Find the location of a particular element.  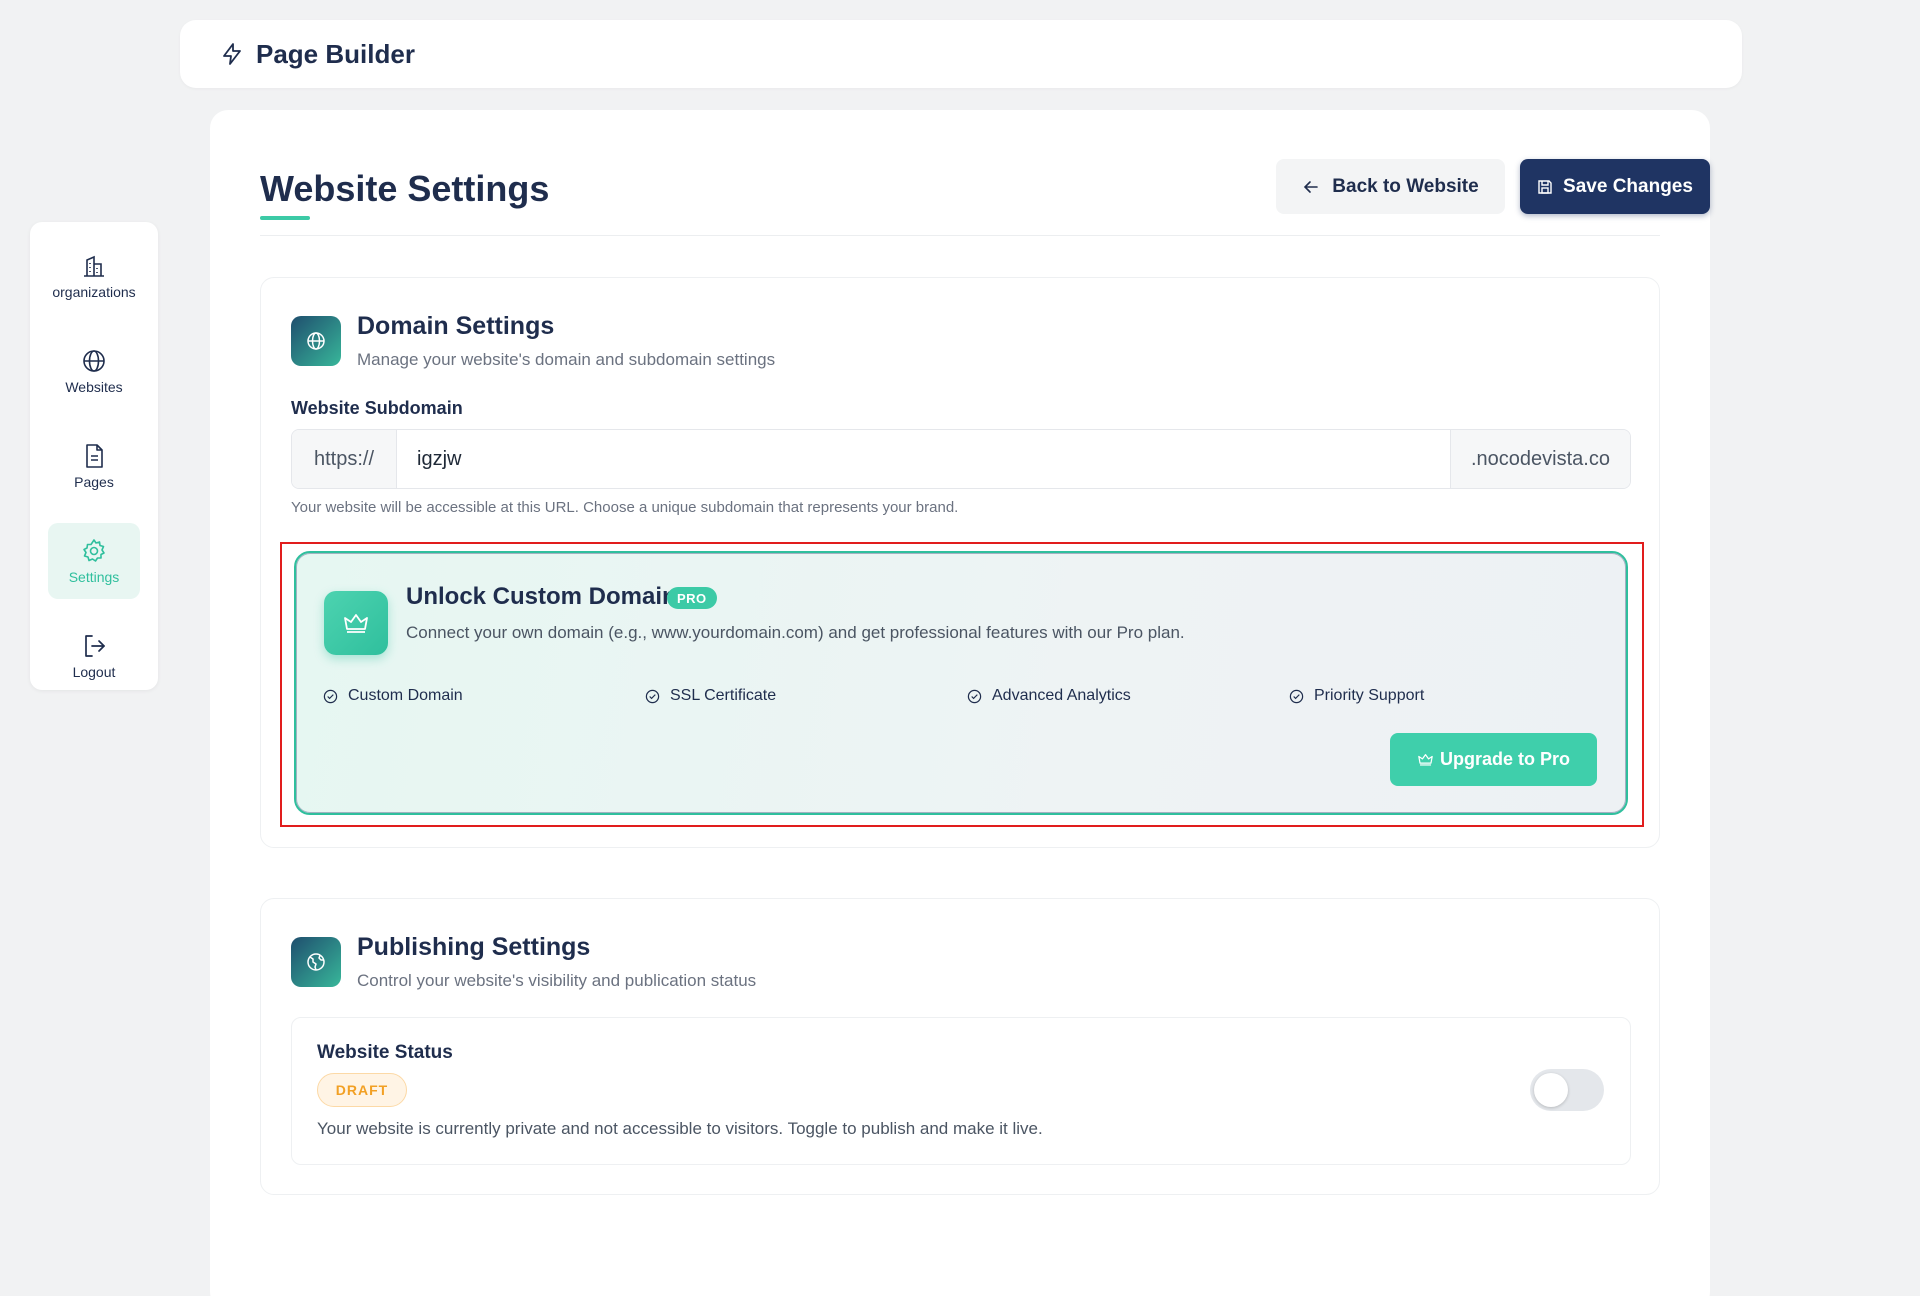

sidebar-item-label: organizations is located at coordinates (94, 292).